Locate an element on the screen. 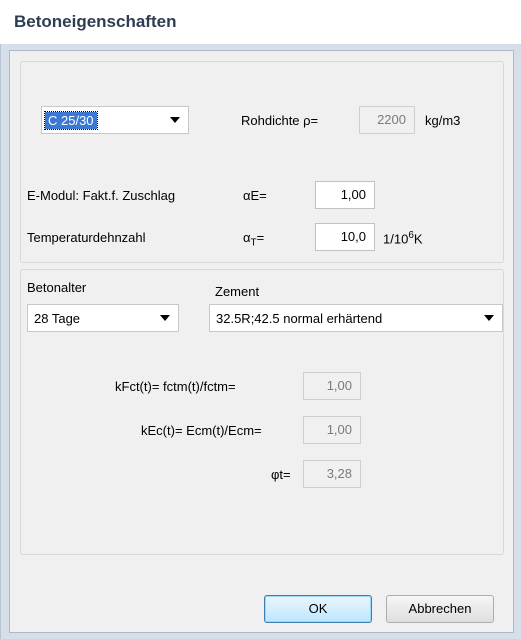 The image size is (521, 639). rohdichte-field: 2200 is located at coordinates (387, 120).